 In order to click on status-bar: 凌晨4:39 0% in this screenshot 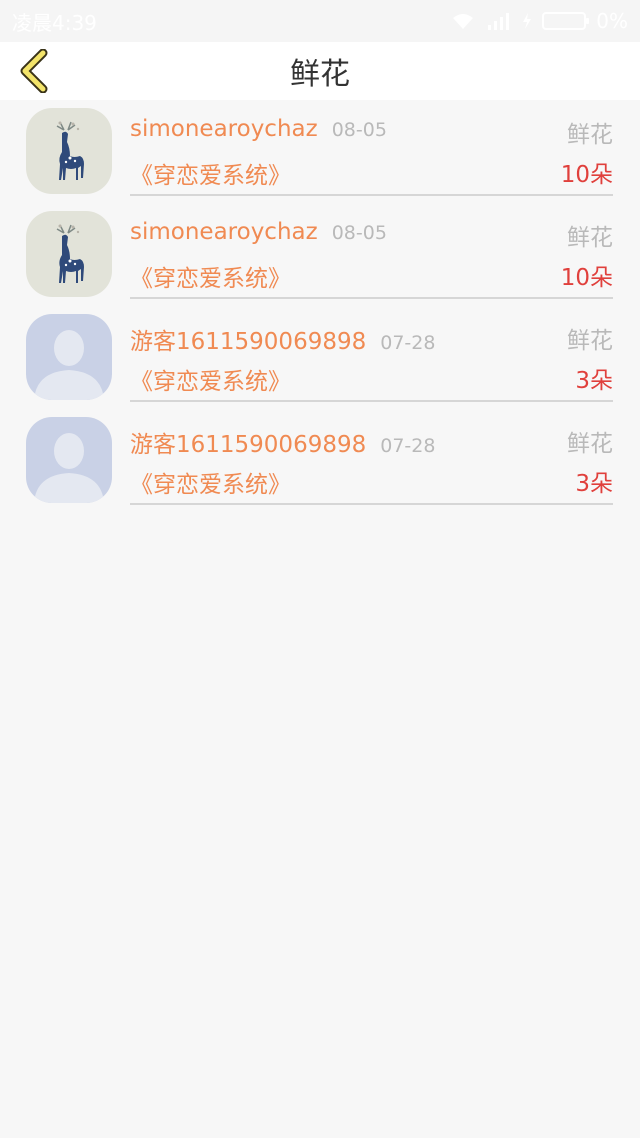, I will do `click(320, 21)`.